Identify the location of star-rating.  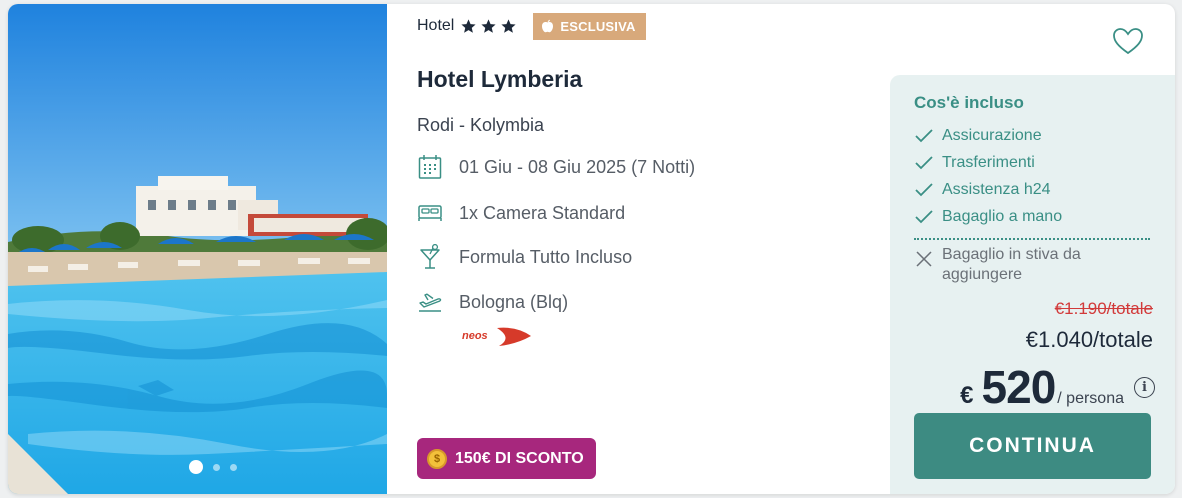
(488, 26).